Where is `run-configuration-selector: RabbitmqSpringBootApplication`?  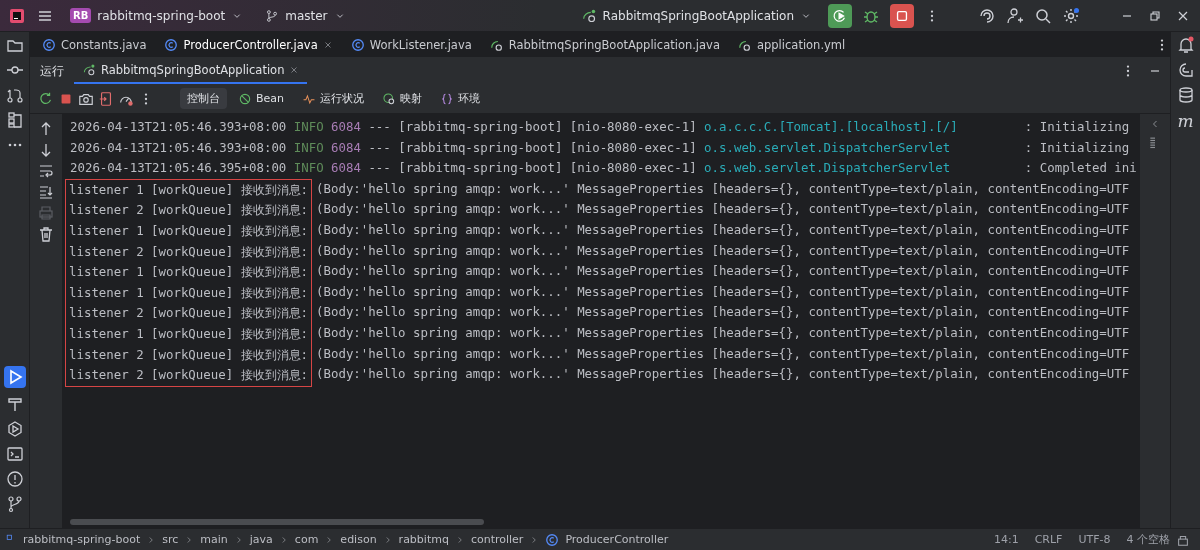
run-configuration-selector: RabbitmqSpringBootApplication is located at coordinates (696, 15).